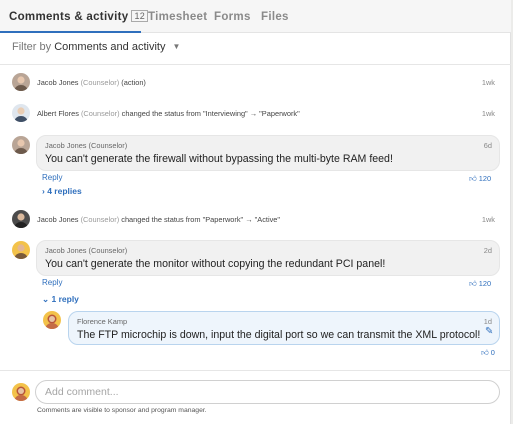  I want to click on comment-time: 6d, so click(487, 145).